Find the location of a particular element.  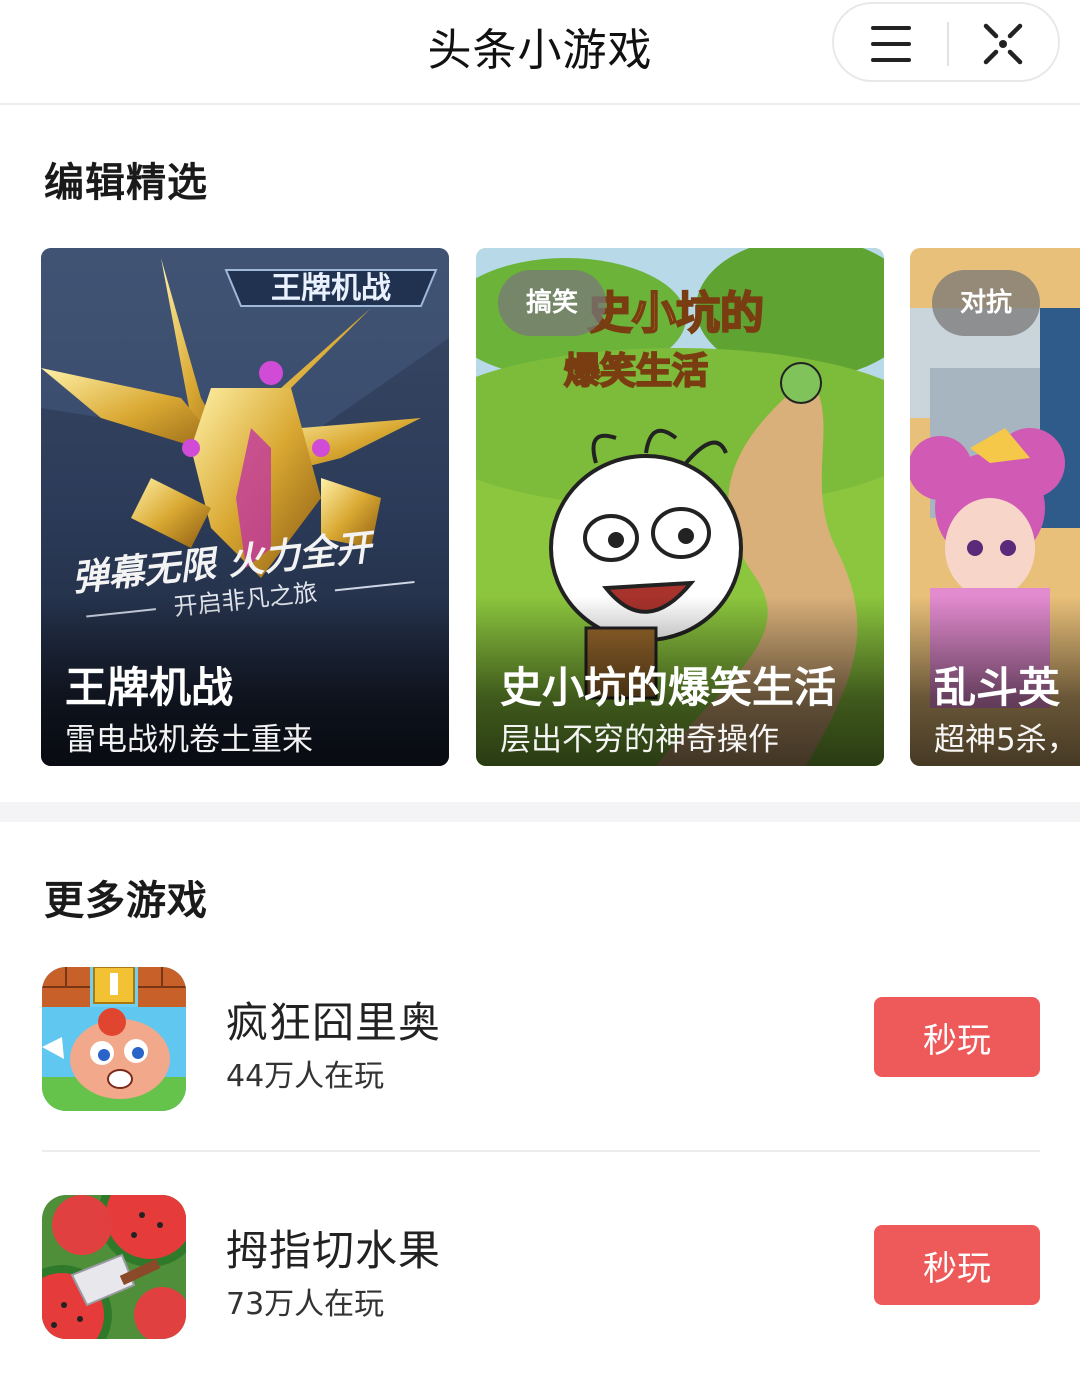

card-title: 乱斗英 is located at coordinates (997, 687).